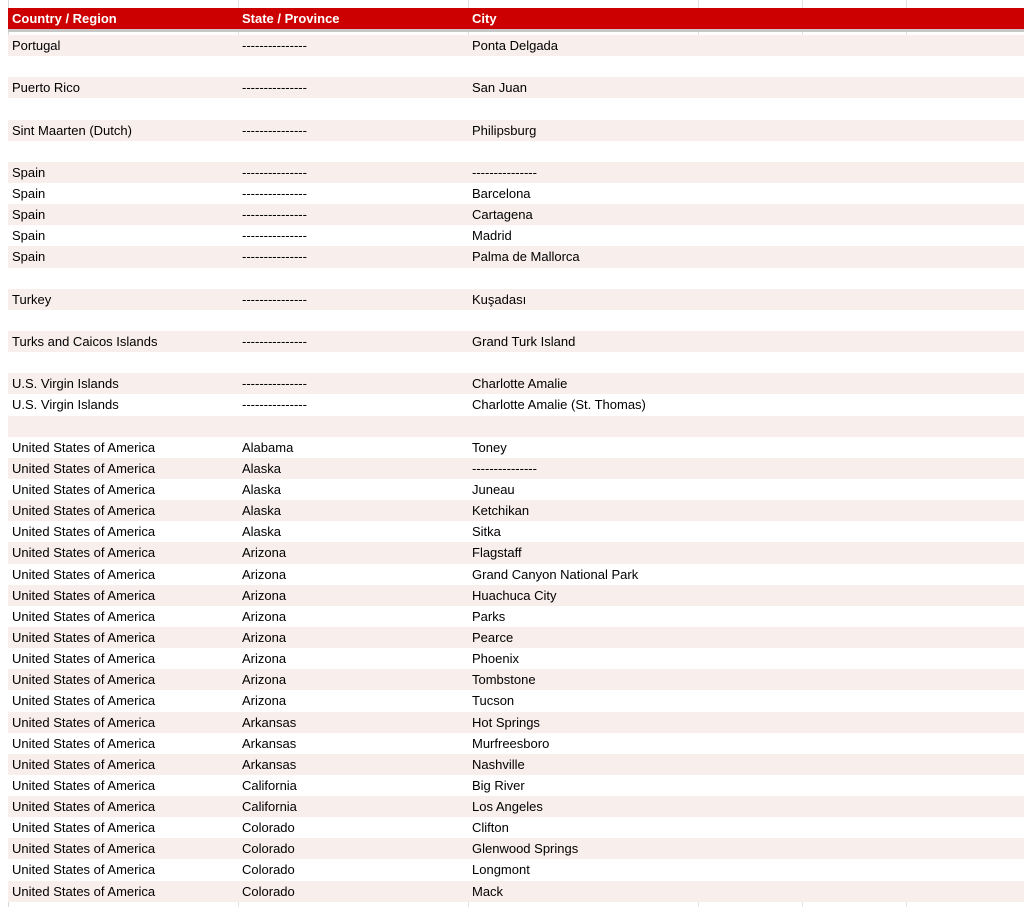  Describe the element at coordinates (622, 193) in the screenshot. I see `cell-city: Barcelona` at that location.